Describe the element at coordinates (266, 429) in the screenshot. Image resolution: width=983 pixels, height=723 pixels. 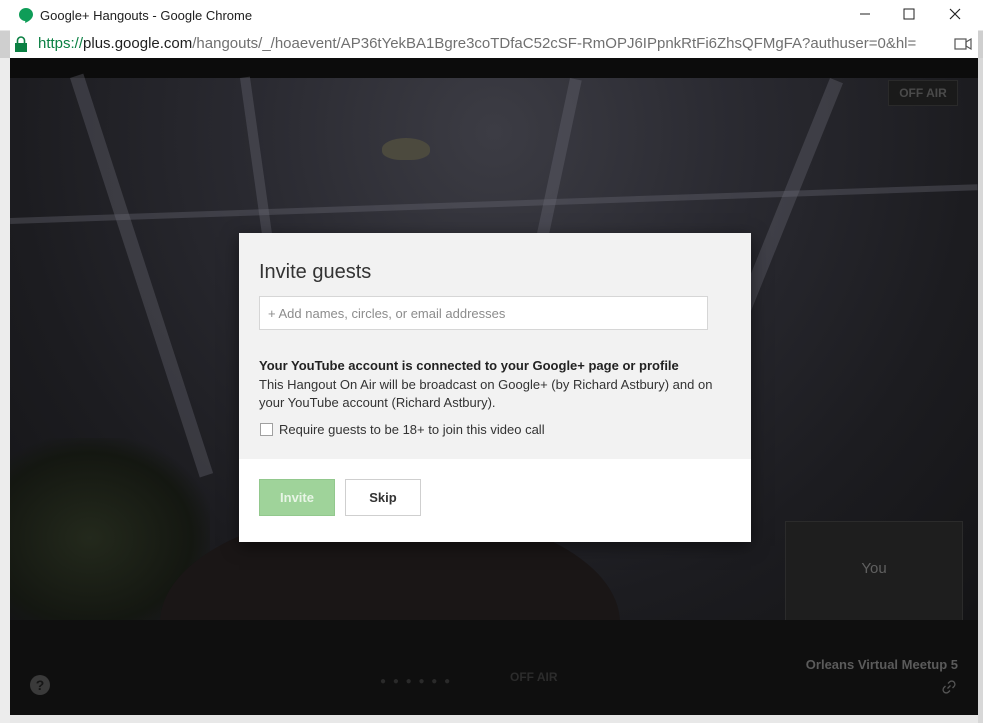
I see `age-restriction-checkbox` at that location.